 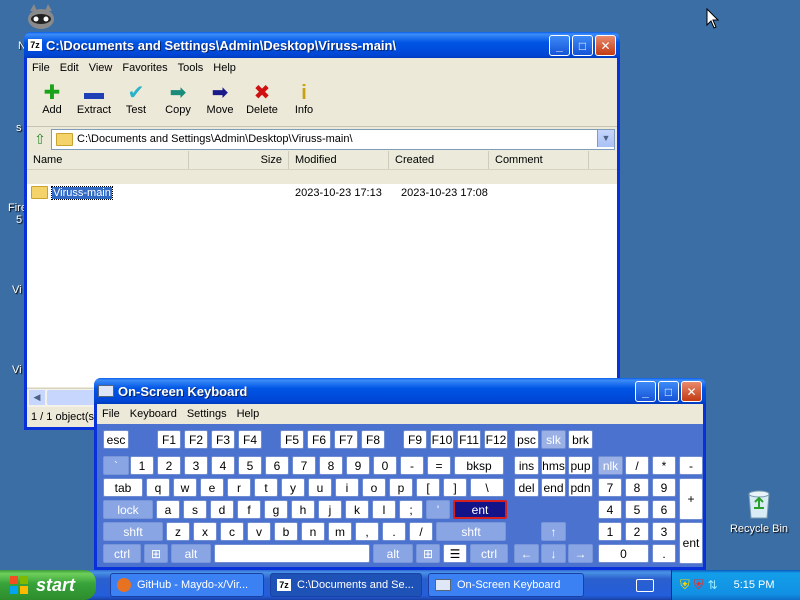 I want to click on close-button: ✕, so click(x=605, y=45).